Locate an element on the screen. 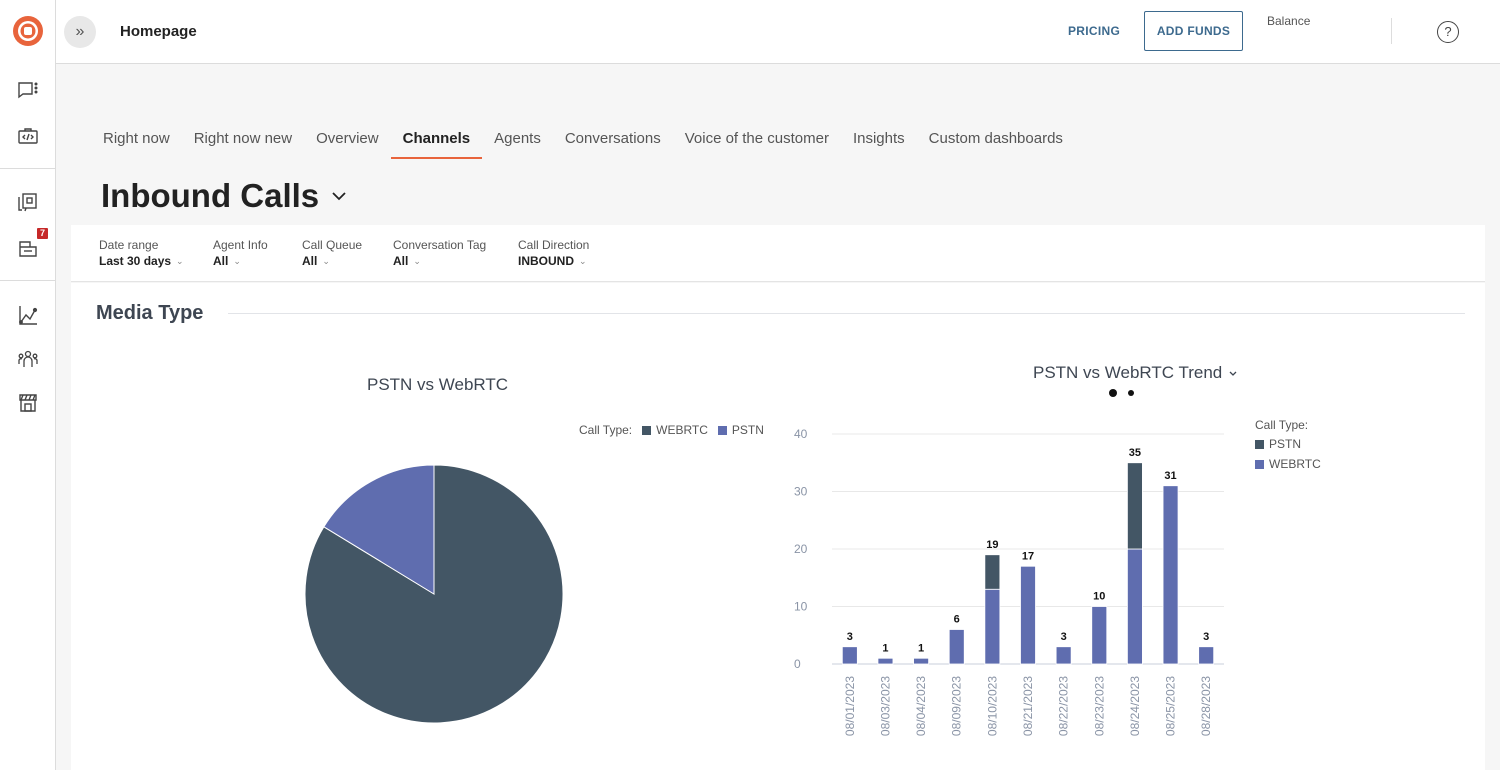  topbar-divider is located at coordinates (1391, 31).